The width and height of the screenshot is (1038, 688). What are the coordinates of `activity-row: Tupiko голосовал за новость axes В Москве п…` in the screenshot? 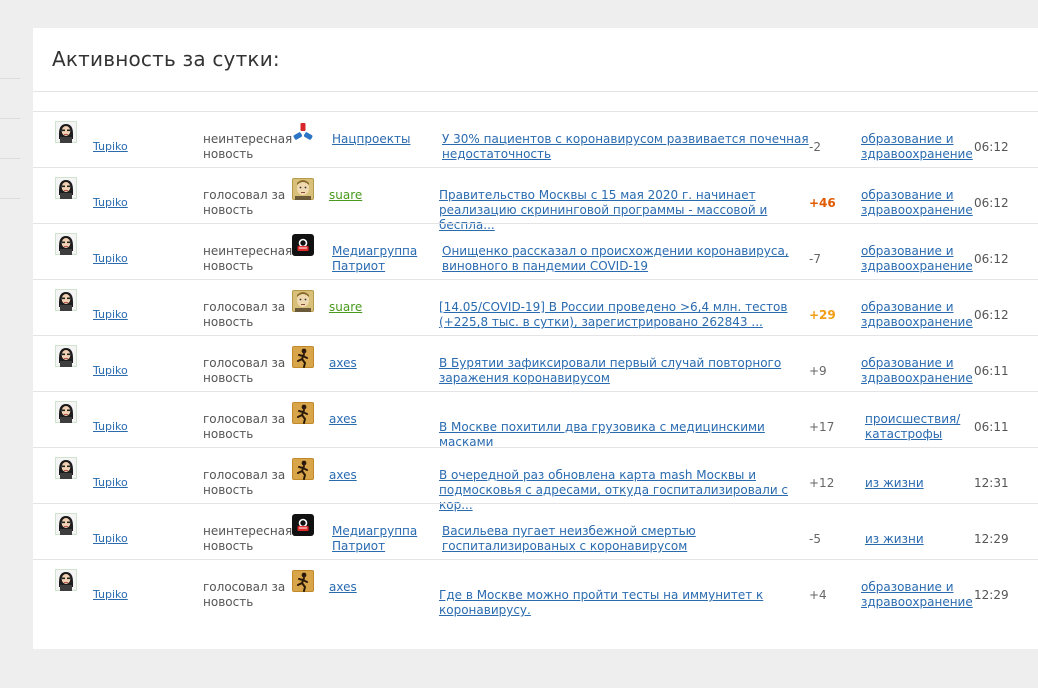 It's located at (535, 420).